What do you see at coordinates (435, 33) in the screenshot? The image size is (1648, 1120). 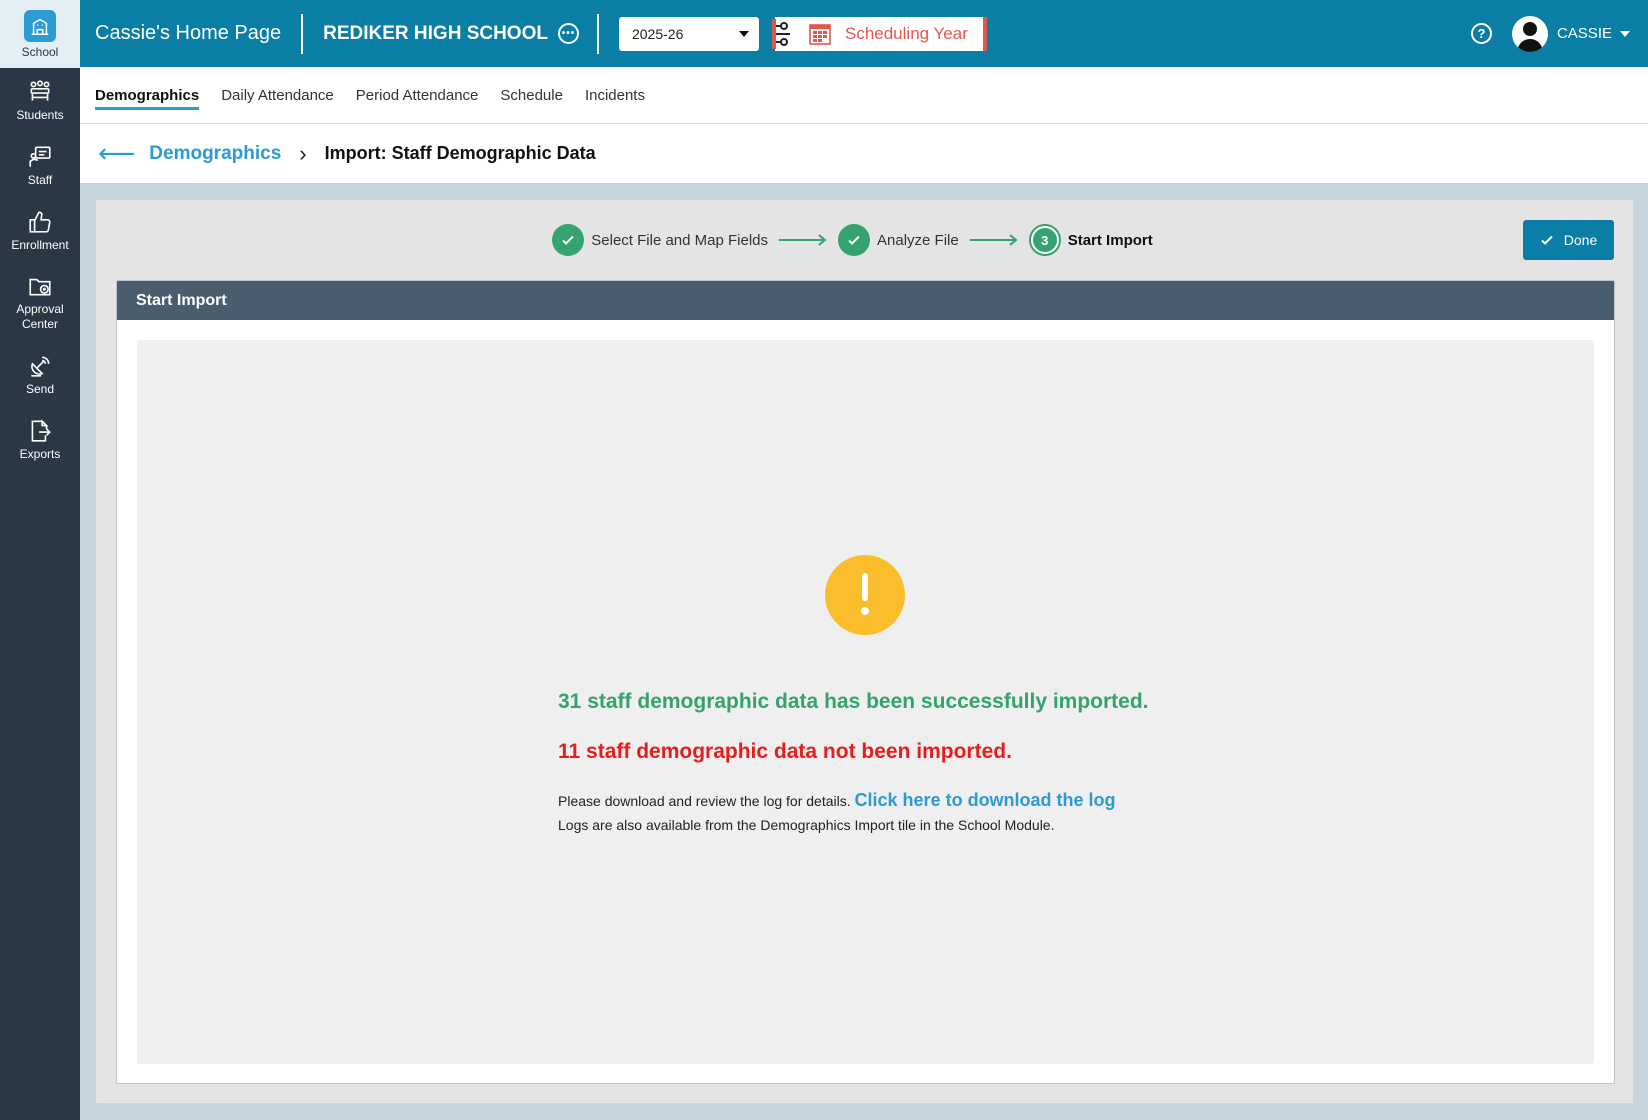 I see `school-name-label: REDIKER HIGH SCHOOL` at bounding box center [435, 33].